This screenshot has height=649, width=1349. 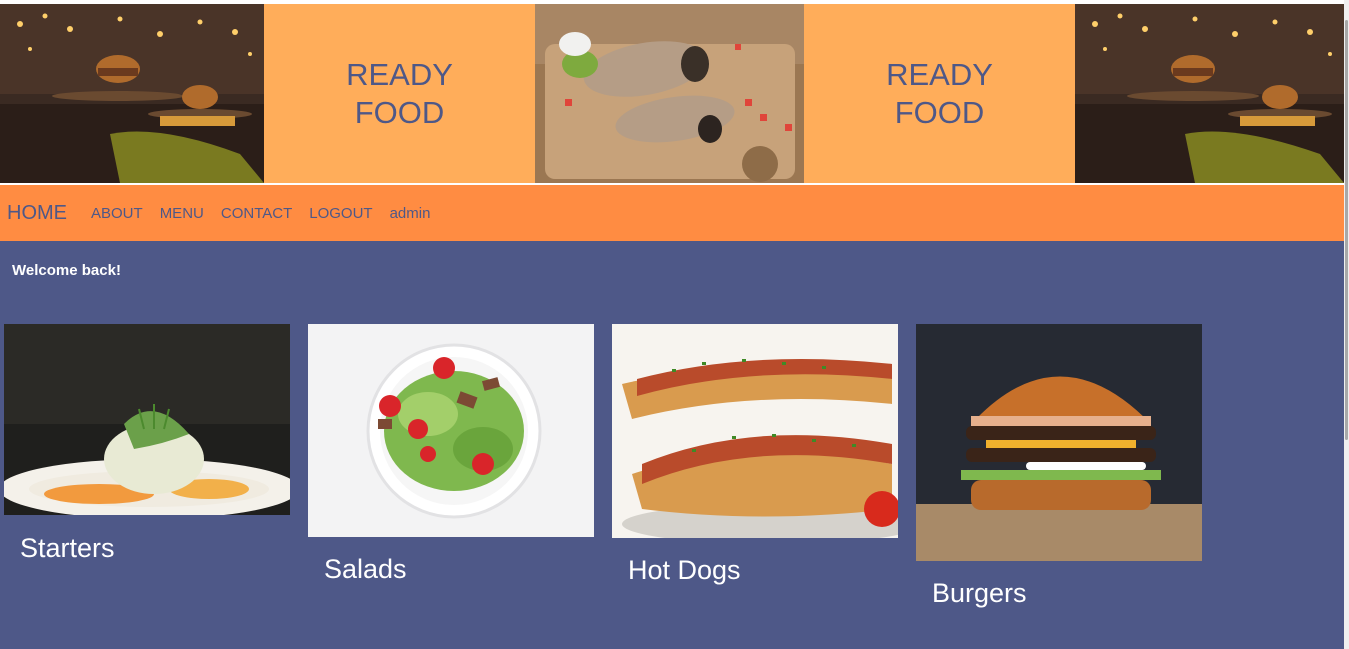 I want to click on category-title: Starters, so click(x=155, y=548).